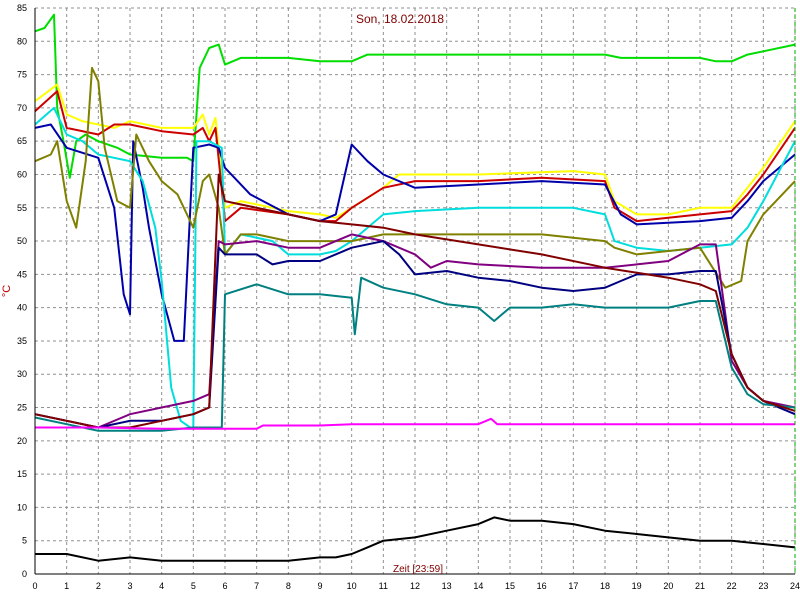 The height and width of the screenshot is (600, 800). I want to click on y-tick-label: 35, so click(22, 341).